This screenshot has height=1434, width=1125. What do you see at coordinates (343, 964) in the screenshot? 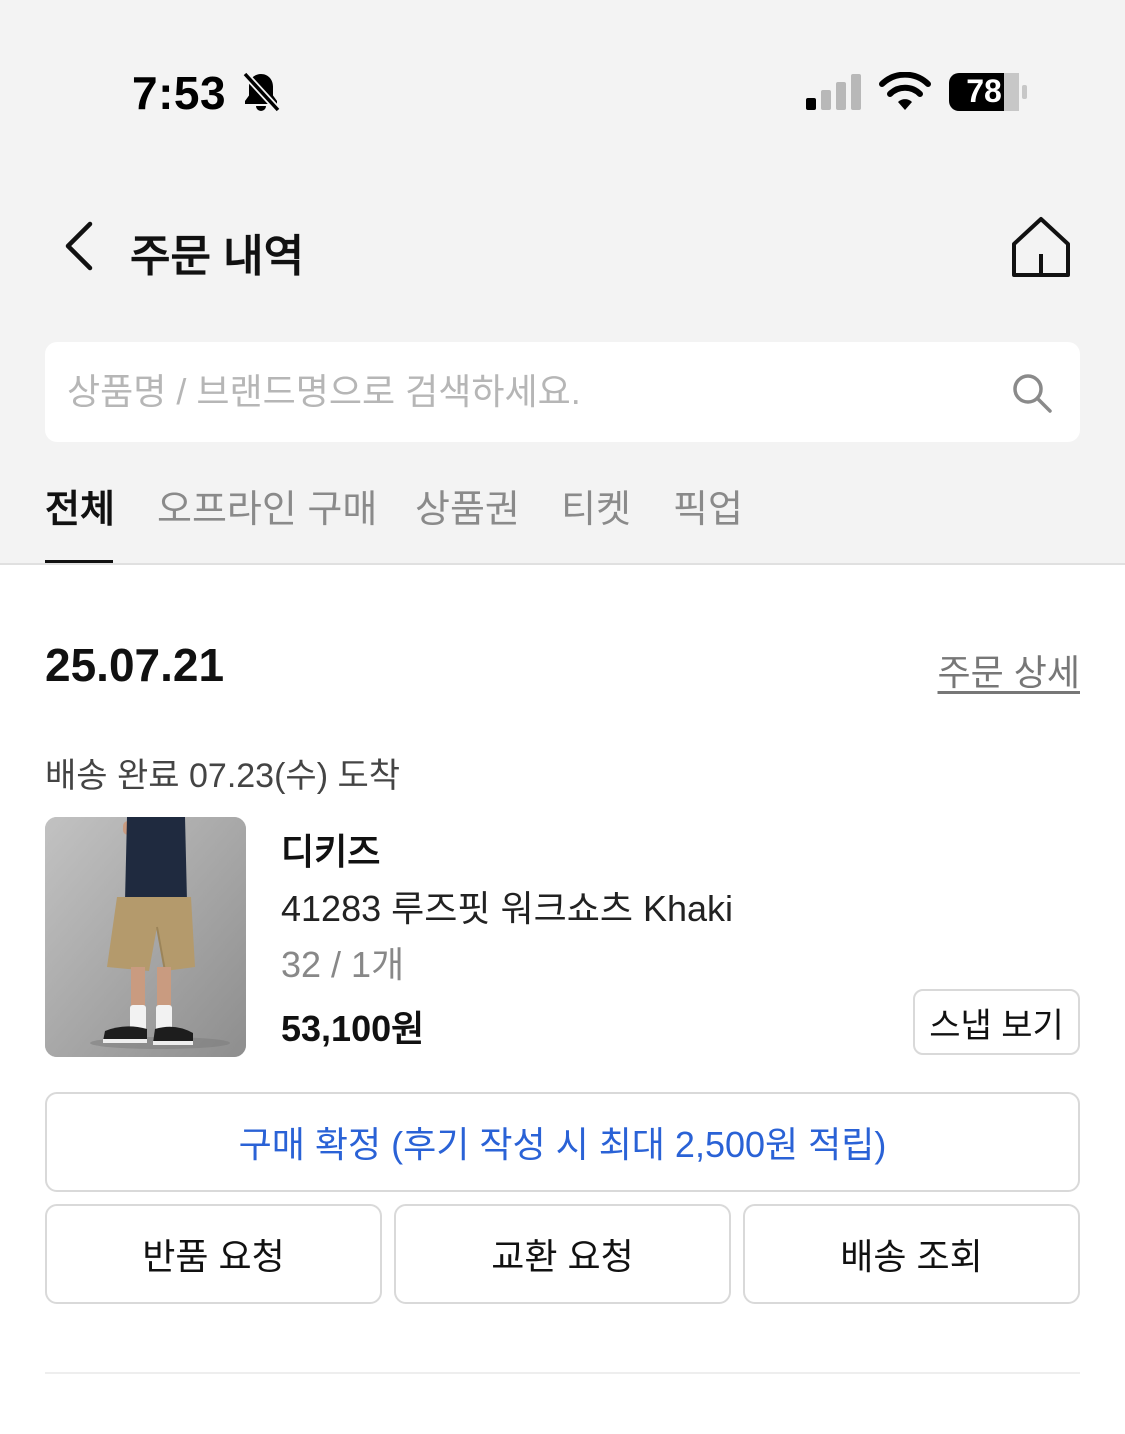
I see `product-option: 32 / 1개` at bounding box center [343, 964].